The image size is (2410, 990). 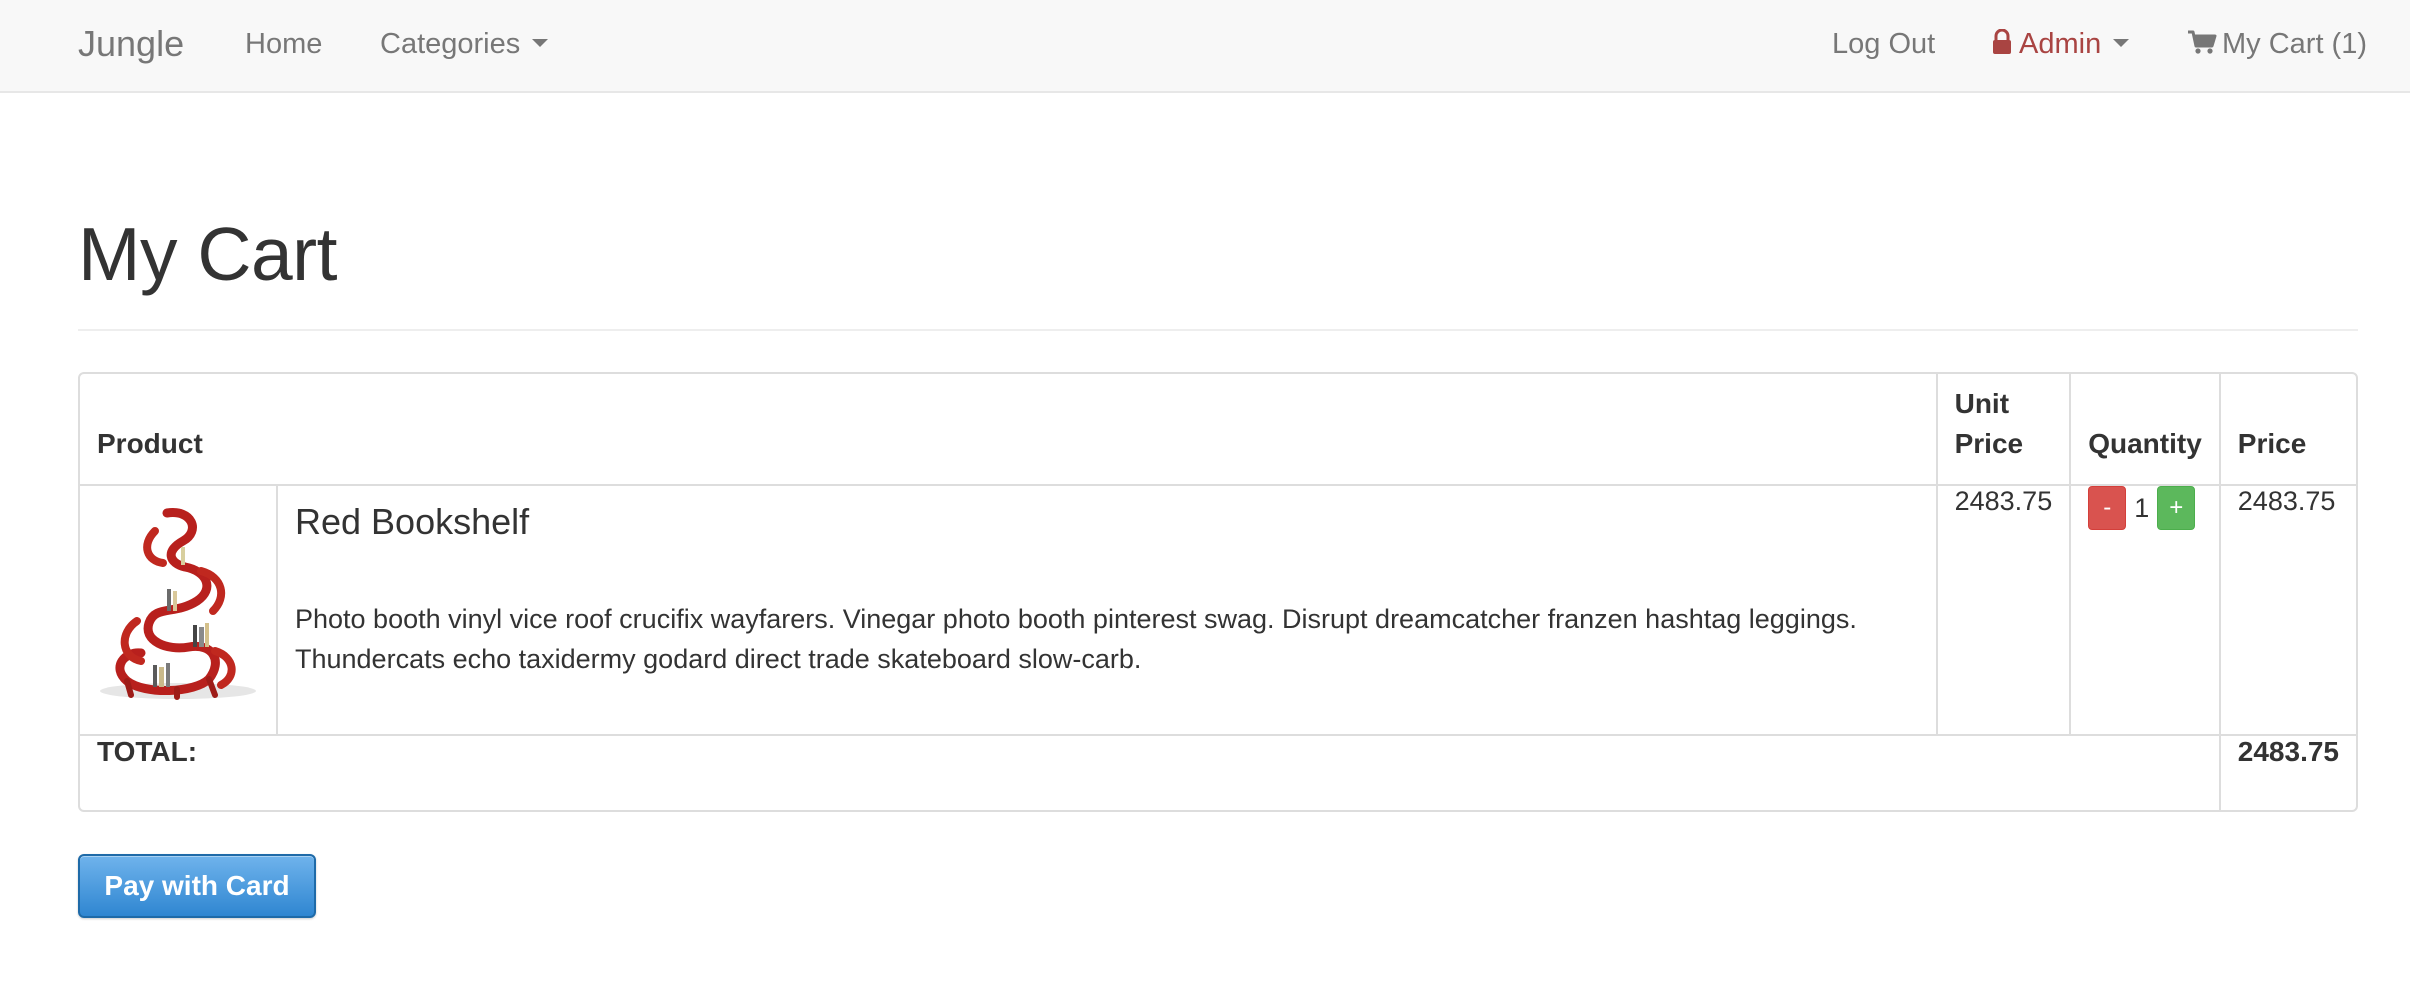 I want to click on page-title: My Cart, so click(x=208, y=254).